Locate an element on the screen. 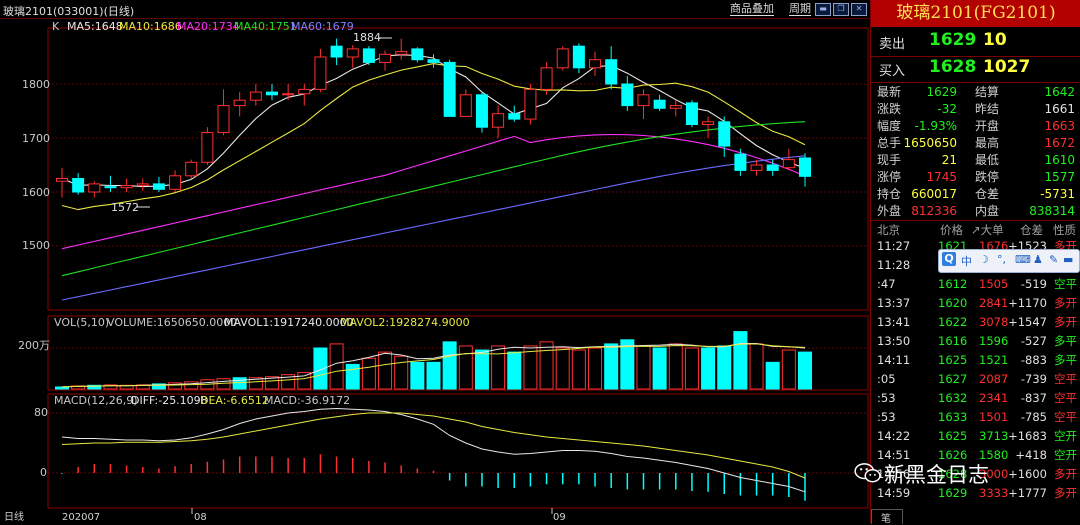 This screenshot has width=1080, height=525. ma40-label: MA40:1751 is located at coordinates (265, 26).